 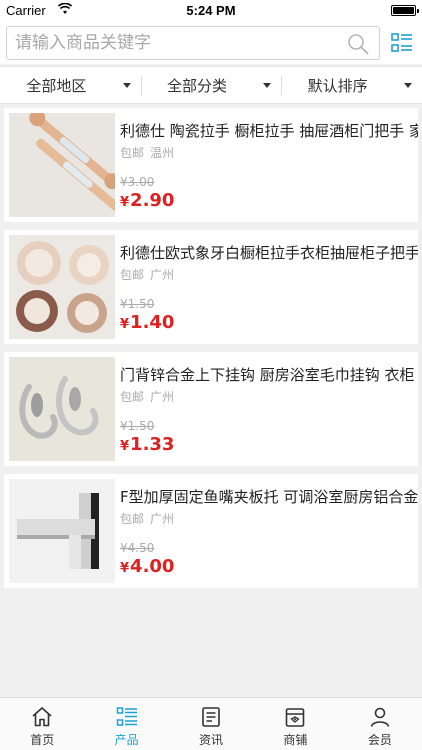 I want to click on shop-icon, so click(x=295, y=717).